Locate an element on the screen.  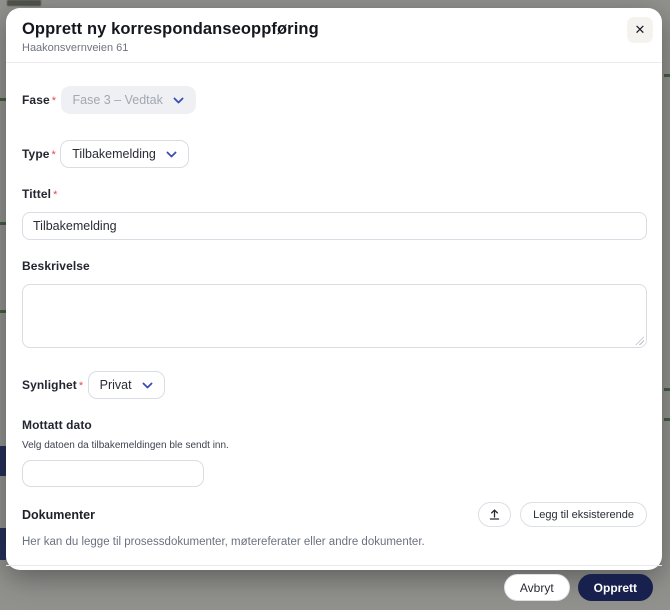
type-select-value: Tilbakemelding is located at coordinates (114, 154).